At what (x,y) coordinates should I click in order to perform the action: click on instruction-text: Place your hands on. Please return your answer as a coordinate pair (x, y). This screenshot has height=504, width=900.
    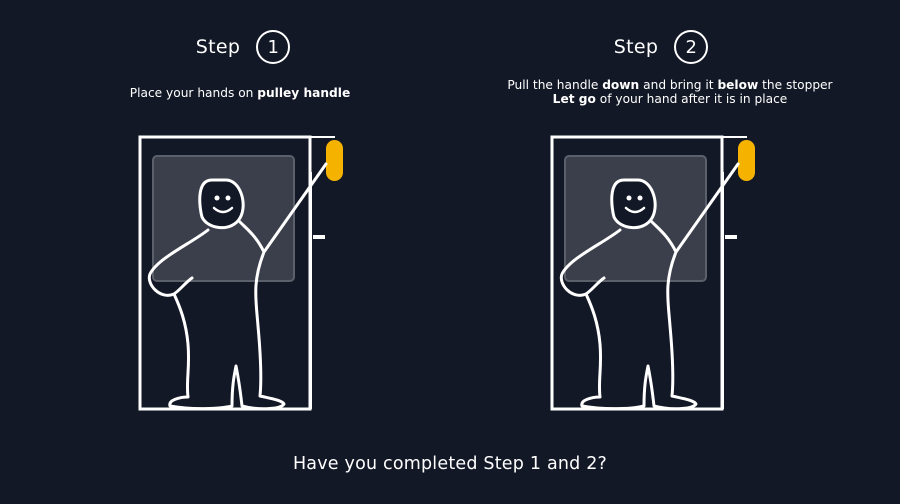
    Looking at the image, I should click on (193, 93).